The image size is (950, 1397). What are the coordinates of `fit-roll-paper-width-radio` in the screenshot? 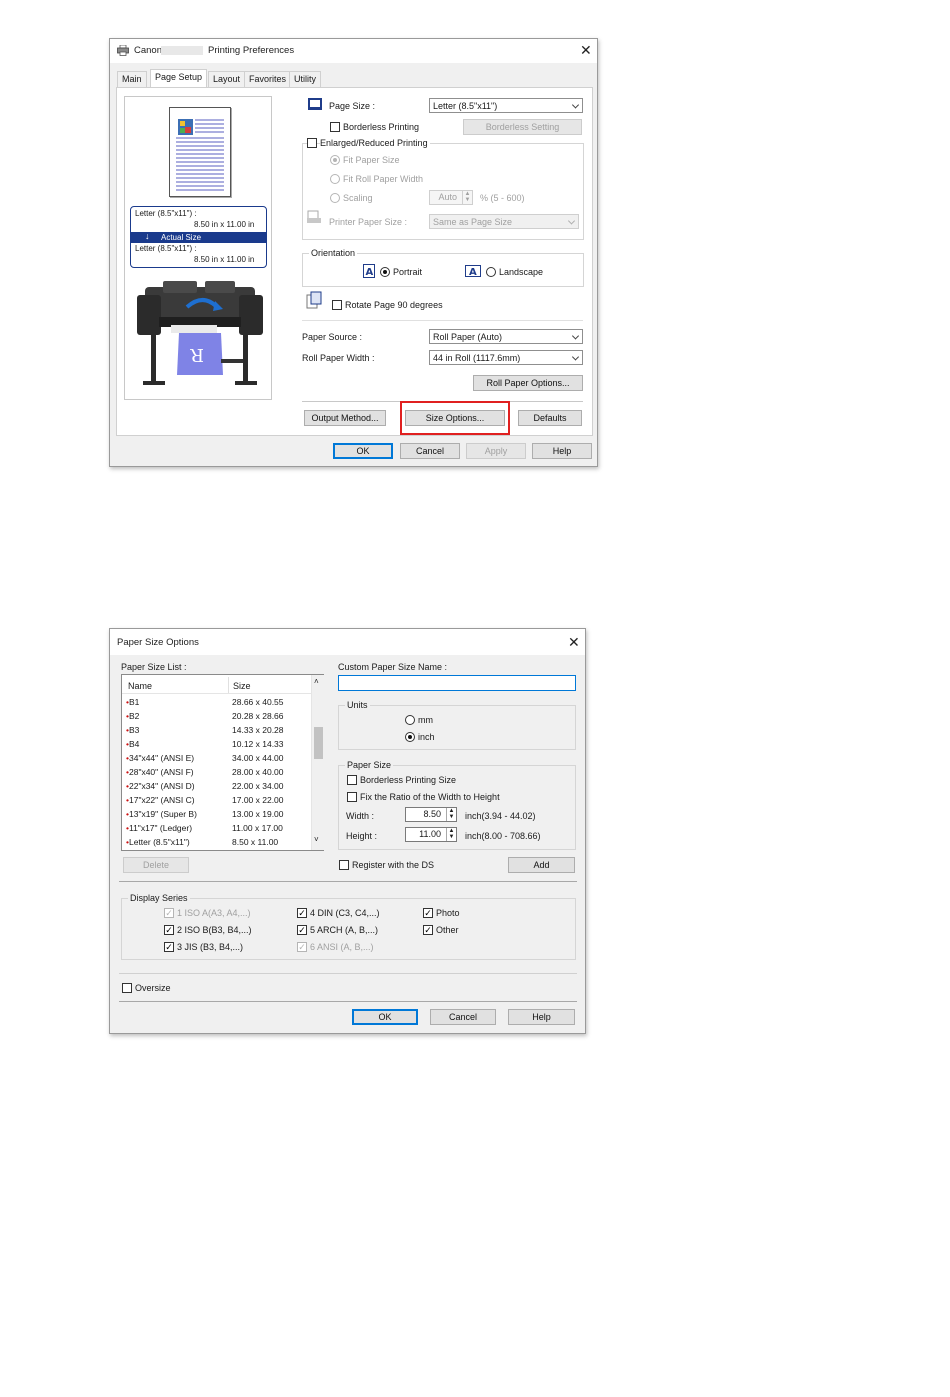 It's located at (335, 179).